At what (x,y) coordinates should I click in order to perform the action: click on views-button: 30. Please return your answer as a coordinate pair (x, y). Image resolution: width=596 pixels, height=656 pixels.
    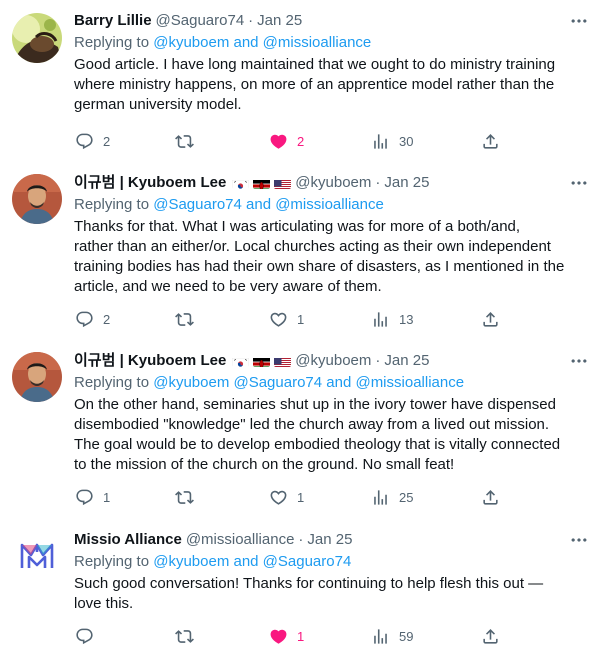
    Looking at the image, I should click on (391, 141).